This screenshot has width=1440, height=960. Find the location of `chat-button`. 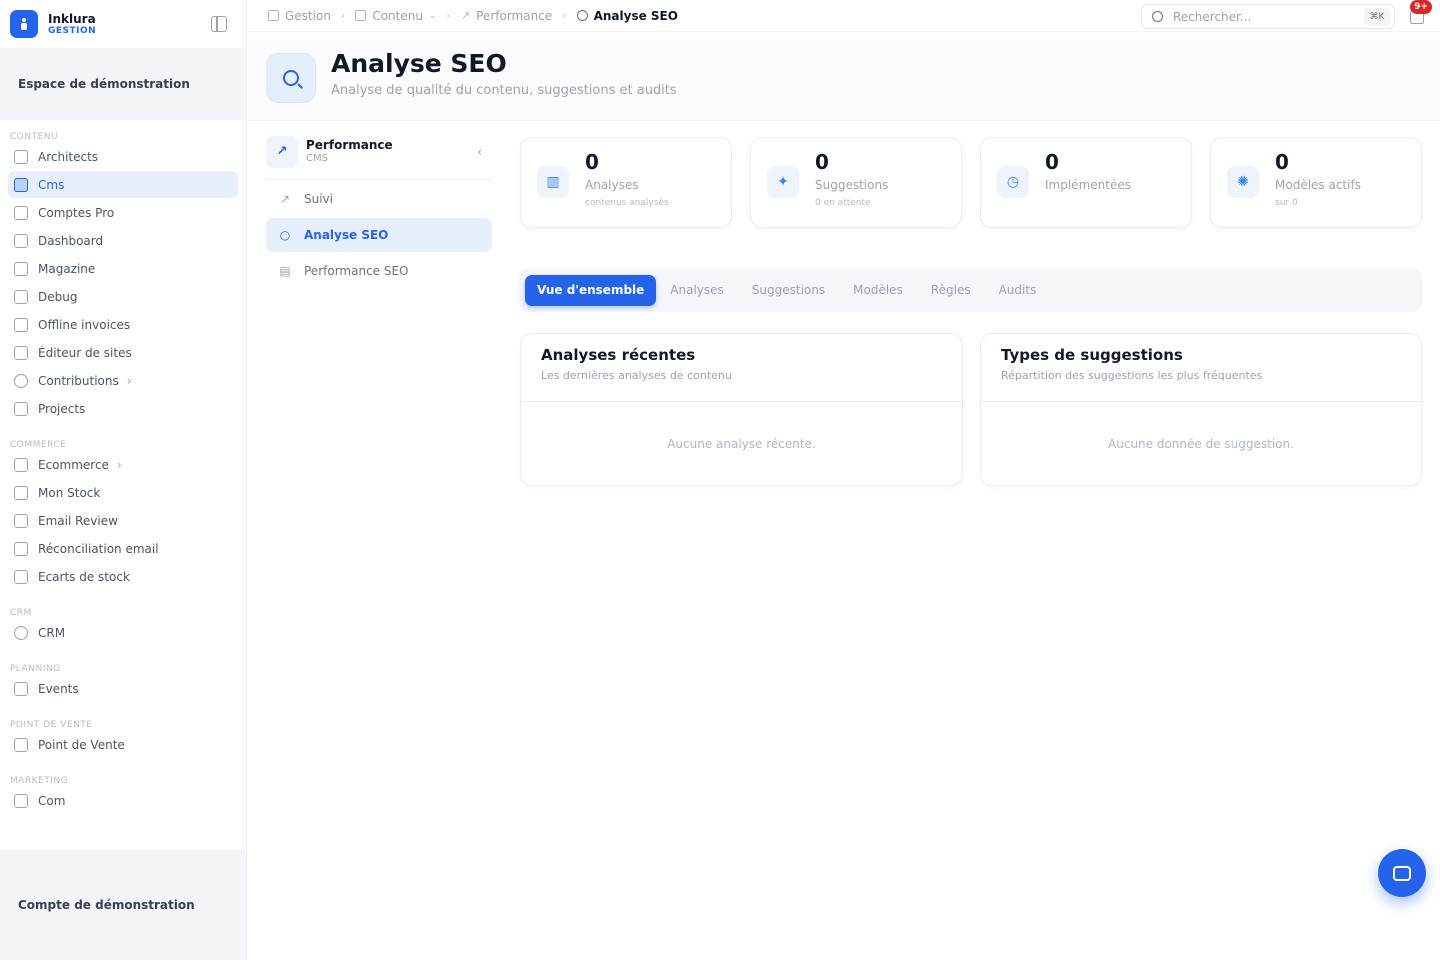

chat-button is located at coordinates (1402, 873).